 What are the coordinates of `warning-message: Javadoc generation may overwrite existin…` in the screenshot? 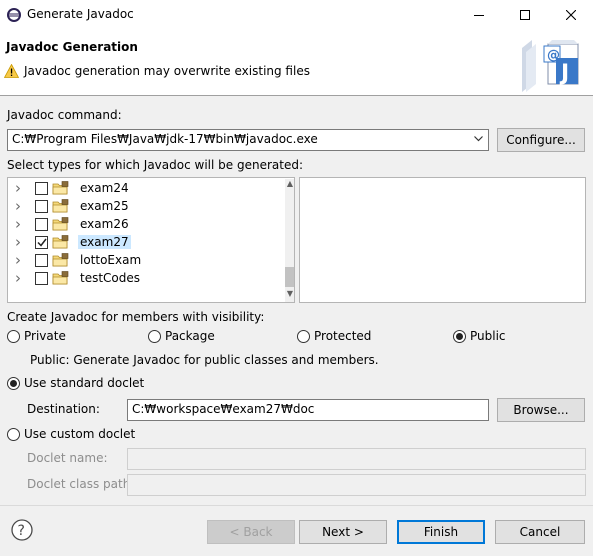 It's located at (167, 71).